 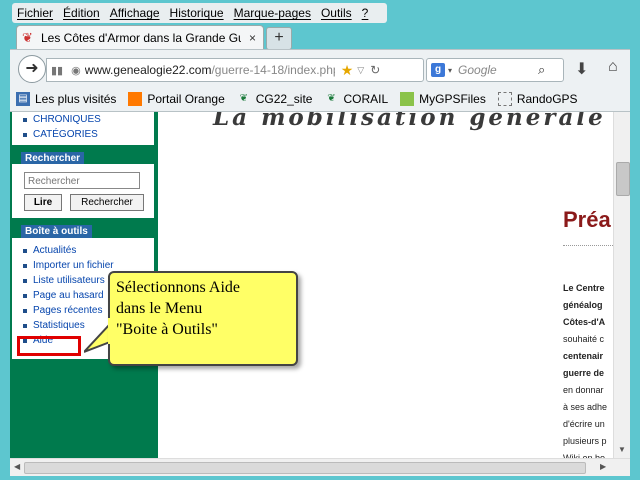 I want to click on tab-close-icon: ×, so click(x=252, y=38).